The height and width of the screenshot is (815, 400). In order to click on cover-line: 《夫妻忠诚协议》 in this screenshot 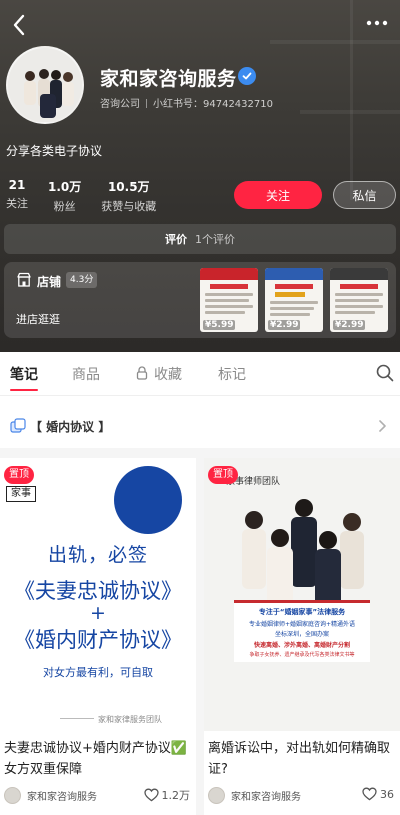, I will do `click(98, 591)`.